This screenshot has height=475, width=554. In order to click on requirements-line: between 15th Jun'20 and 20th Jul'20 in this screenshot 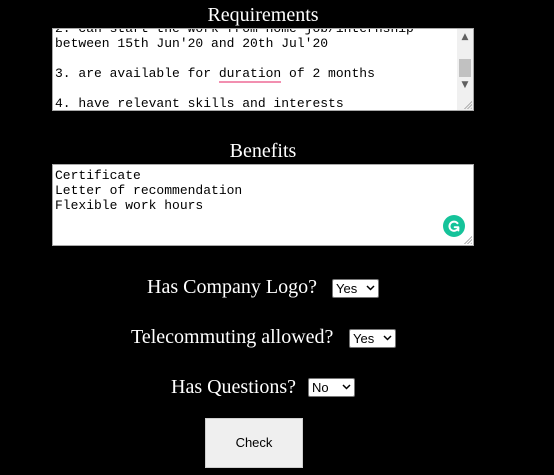, I will do `click(192, 43)`.